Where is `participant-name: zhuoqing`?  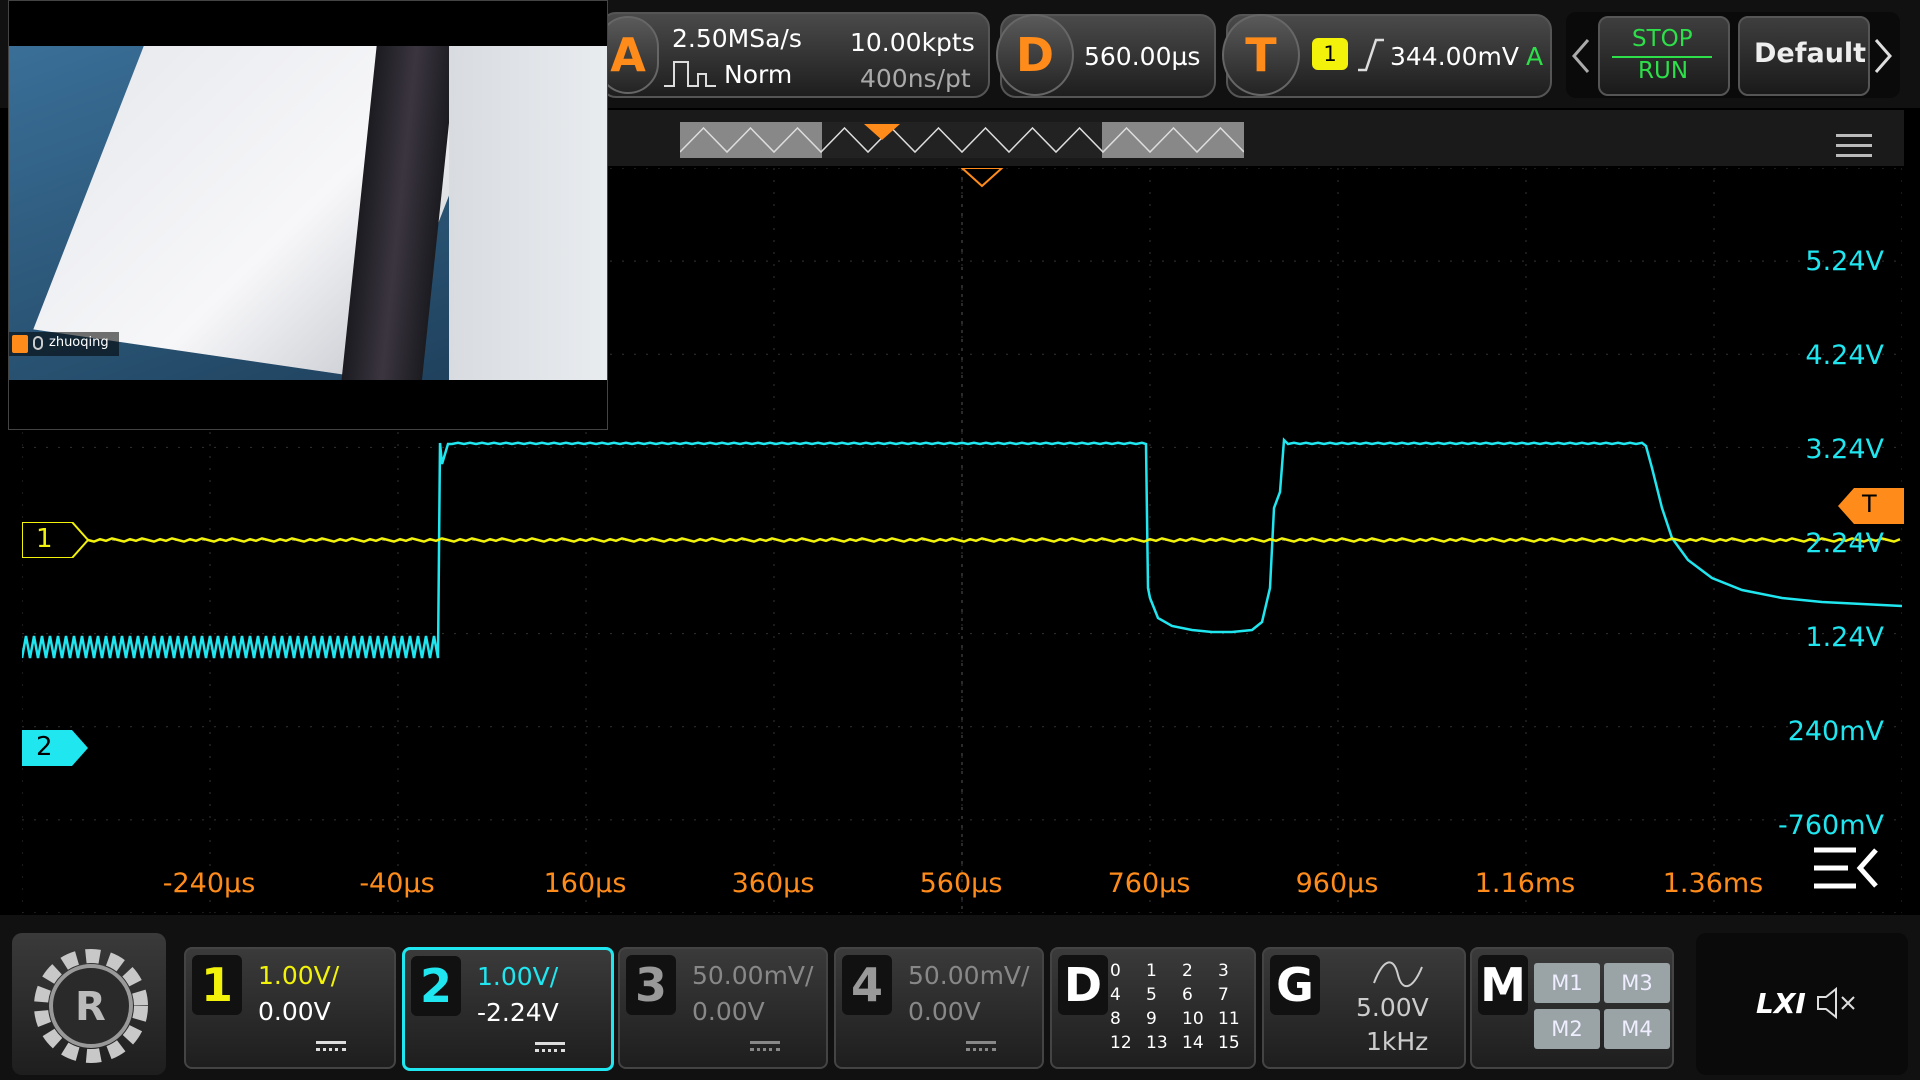 participant-name: zhuoqing is located at coordinates (79, 342).